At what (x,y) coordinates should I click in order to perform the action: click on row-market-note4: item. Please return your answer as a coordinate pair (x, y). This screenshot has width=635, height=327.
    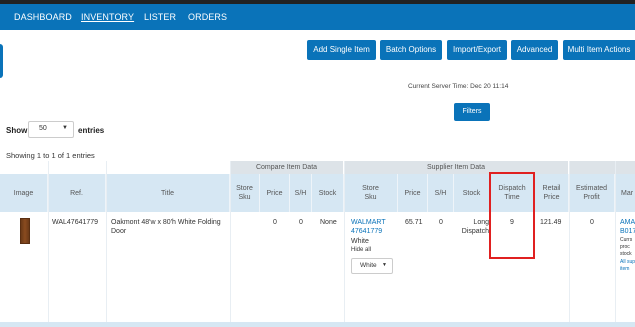
    Looking at the image, I should click on (625, 269).